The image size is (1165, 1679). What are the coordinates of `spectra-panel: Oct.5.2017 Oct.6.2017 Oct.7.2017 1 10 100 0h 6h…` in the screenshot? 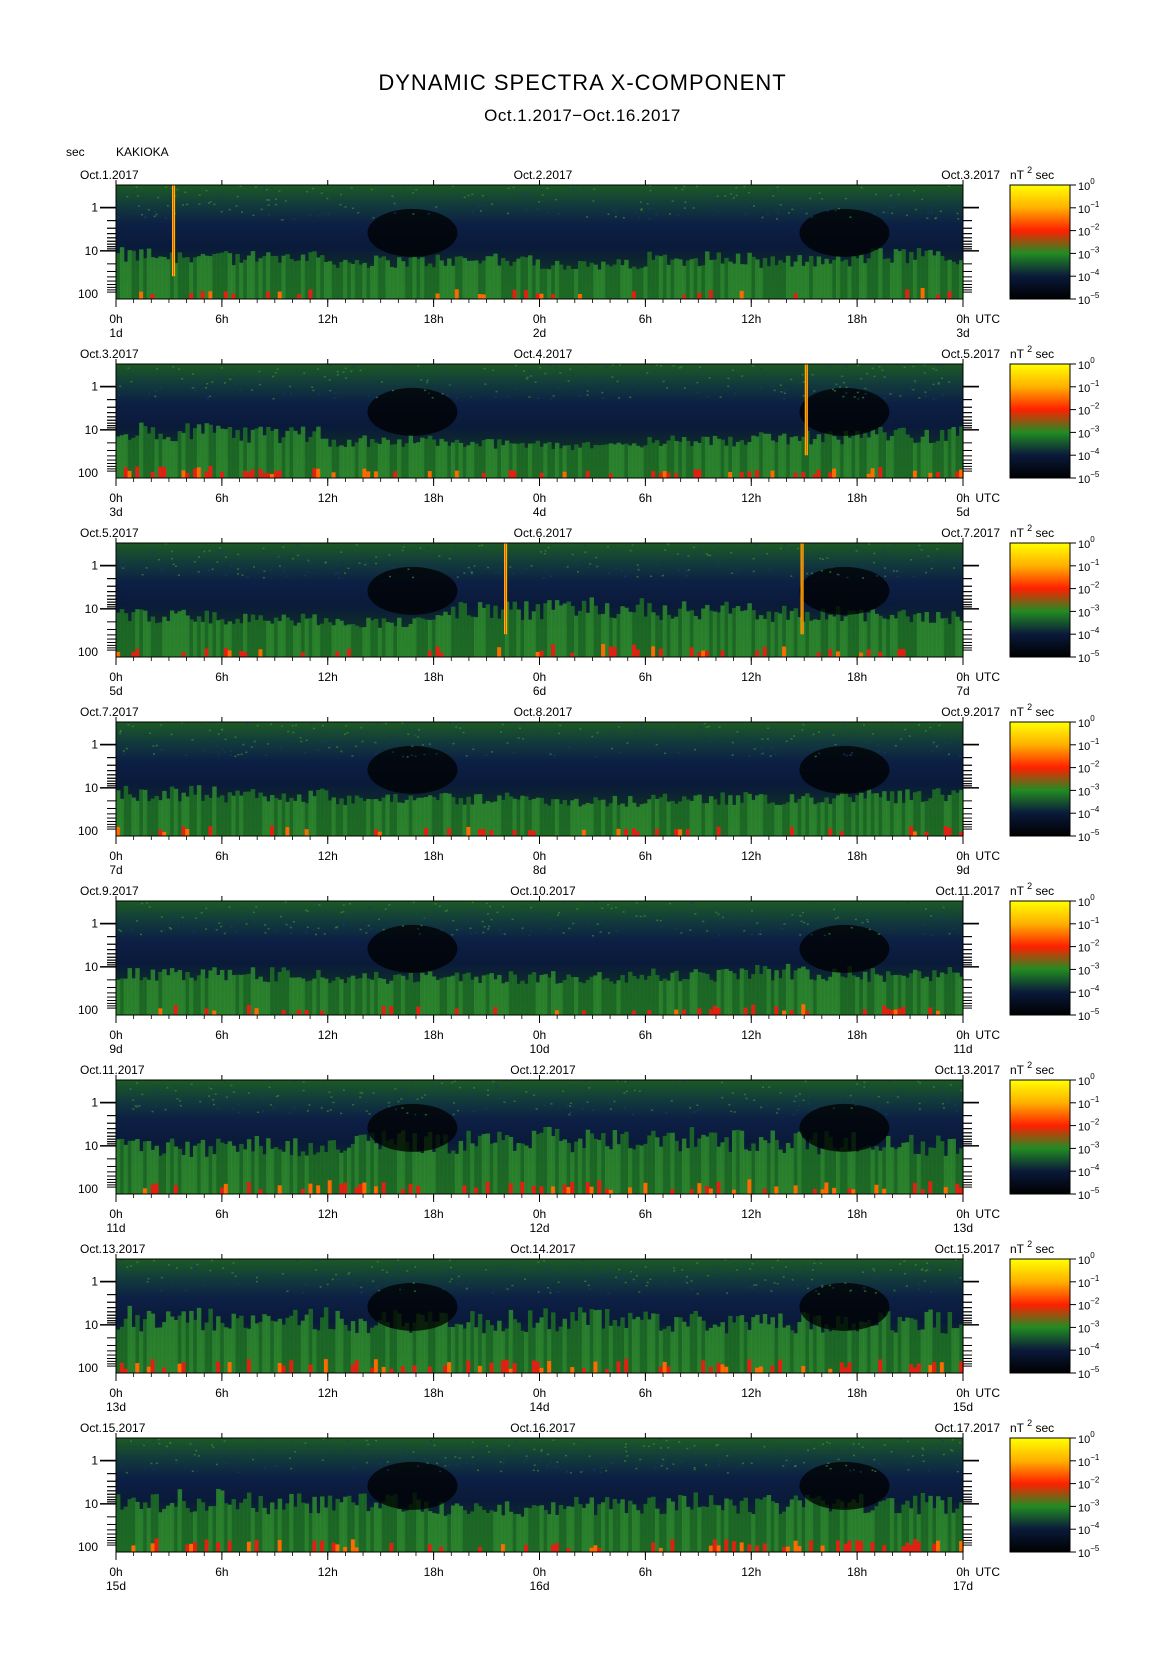 It's located at (589, 610).